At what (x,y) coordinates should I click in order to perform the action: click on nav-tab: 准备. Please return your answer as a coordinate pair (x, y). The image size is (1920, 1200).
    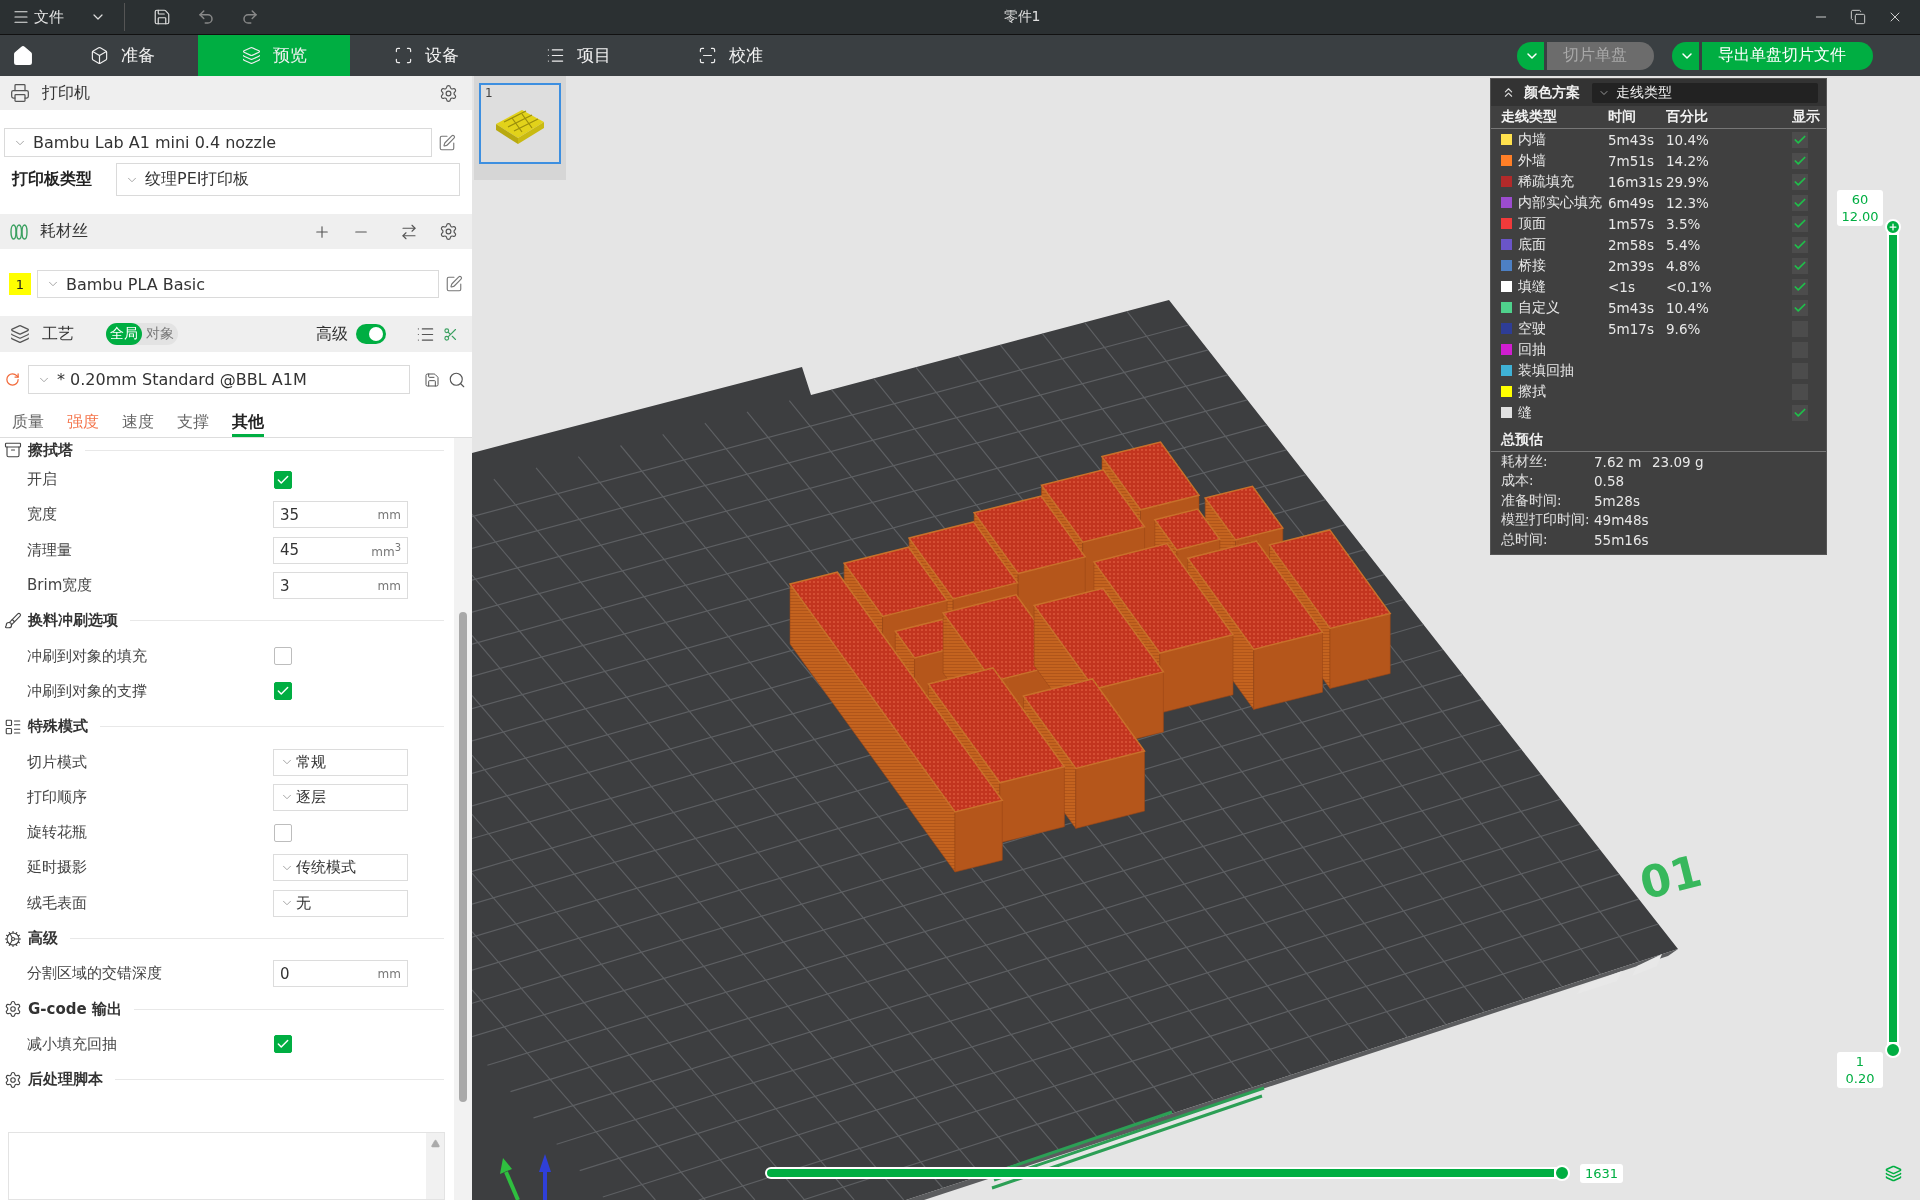
    Looking at the image, I should click on (122, 55).